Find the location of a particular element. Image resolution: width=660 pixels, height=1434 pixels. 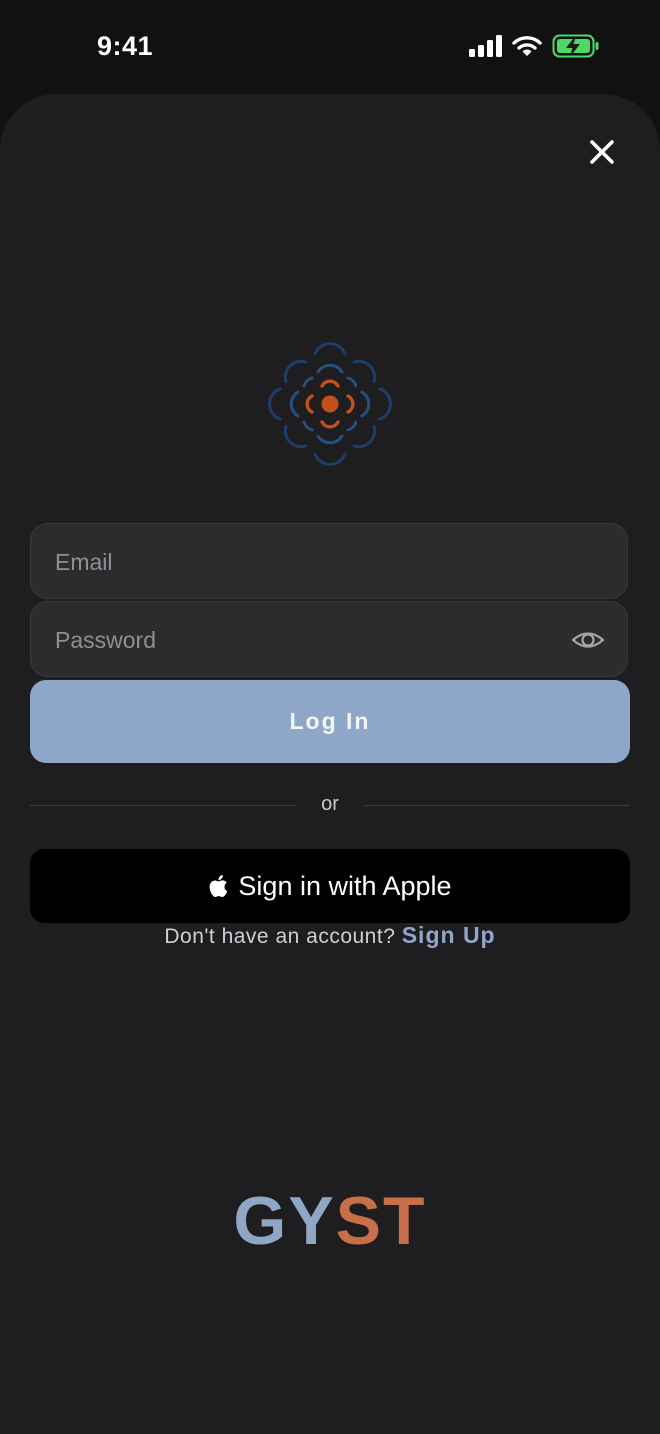

flower-logo-icon is located at coordinates (330, 404).